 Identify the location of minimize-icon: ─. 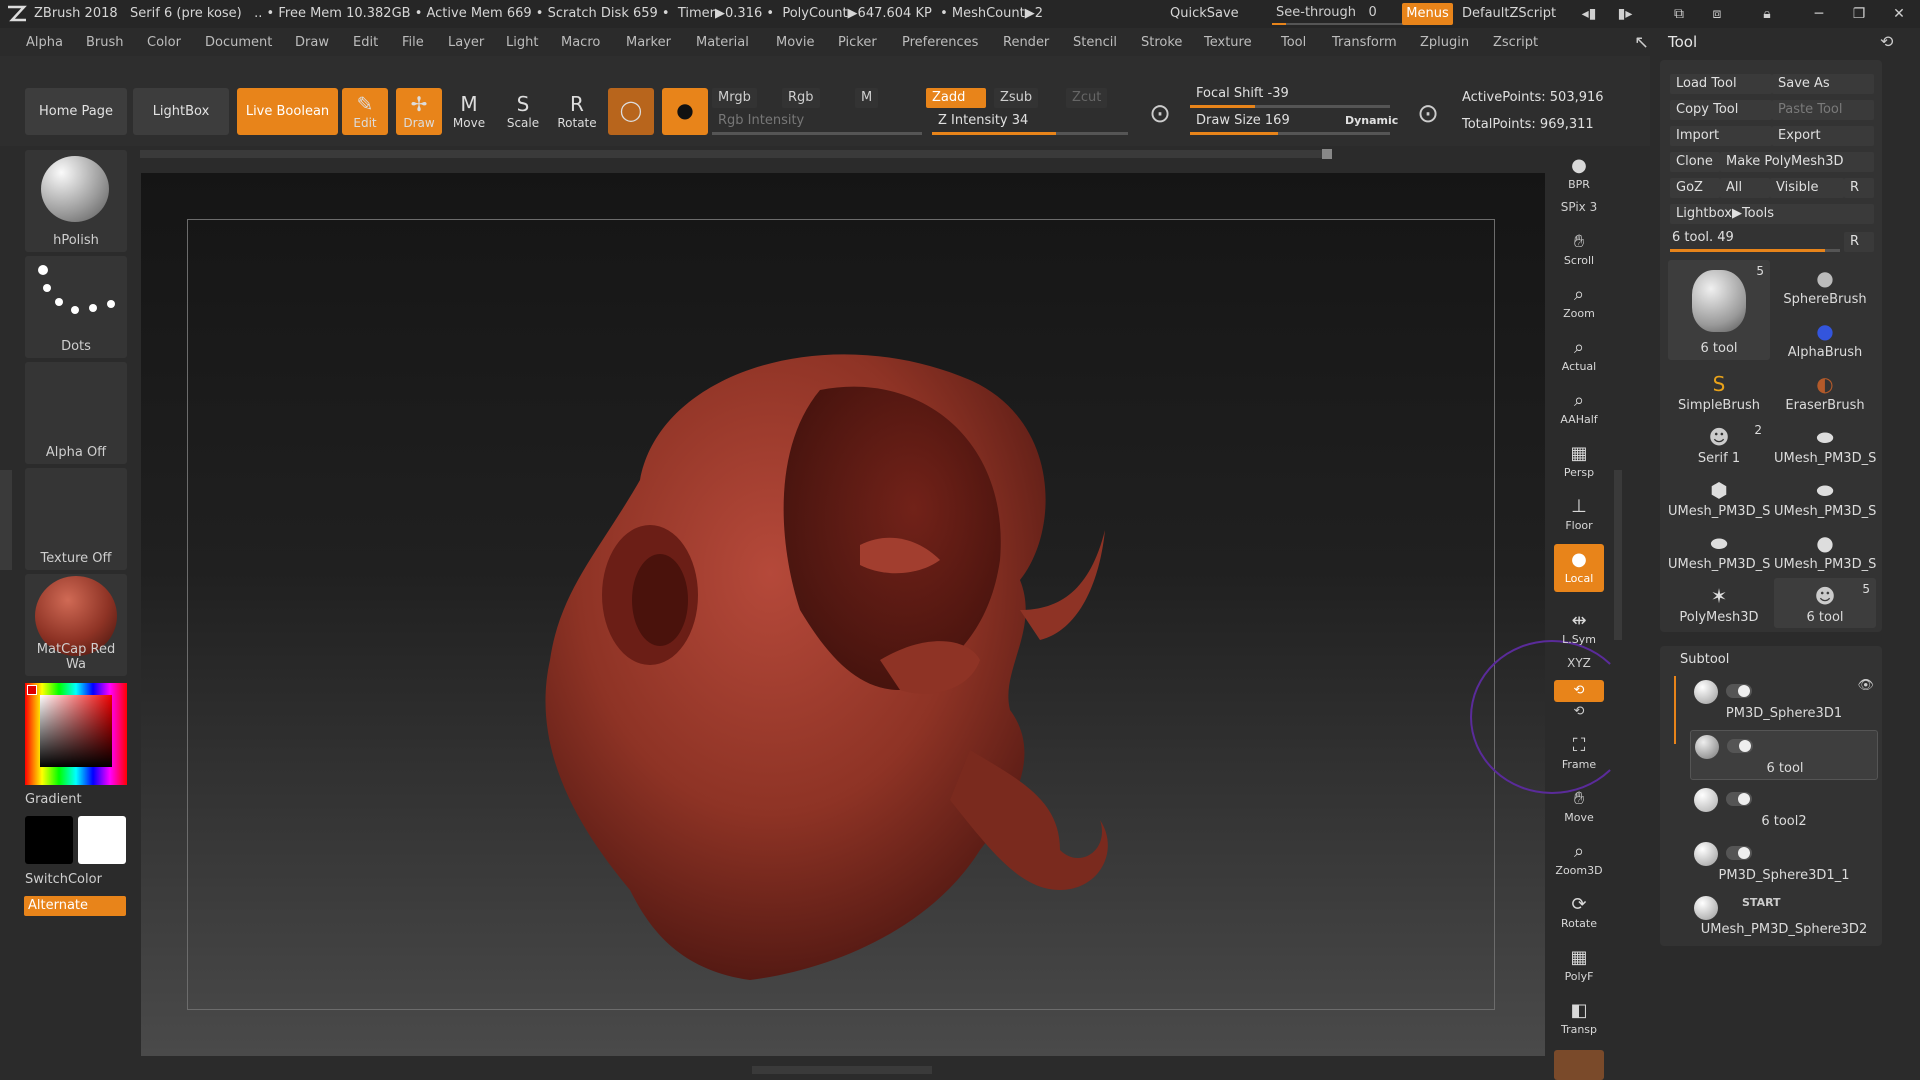
(1819, 14).